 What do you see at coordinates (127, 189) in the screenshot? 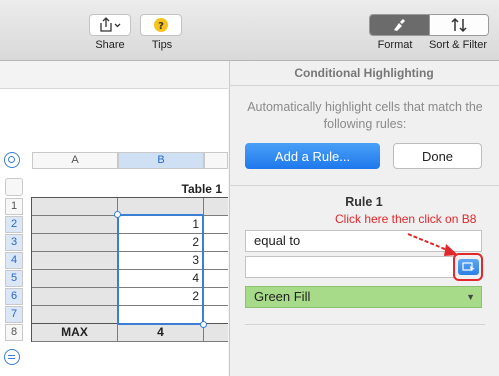
I see `table-title: Table 1` at bounding box center [127, 189].